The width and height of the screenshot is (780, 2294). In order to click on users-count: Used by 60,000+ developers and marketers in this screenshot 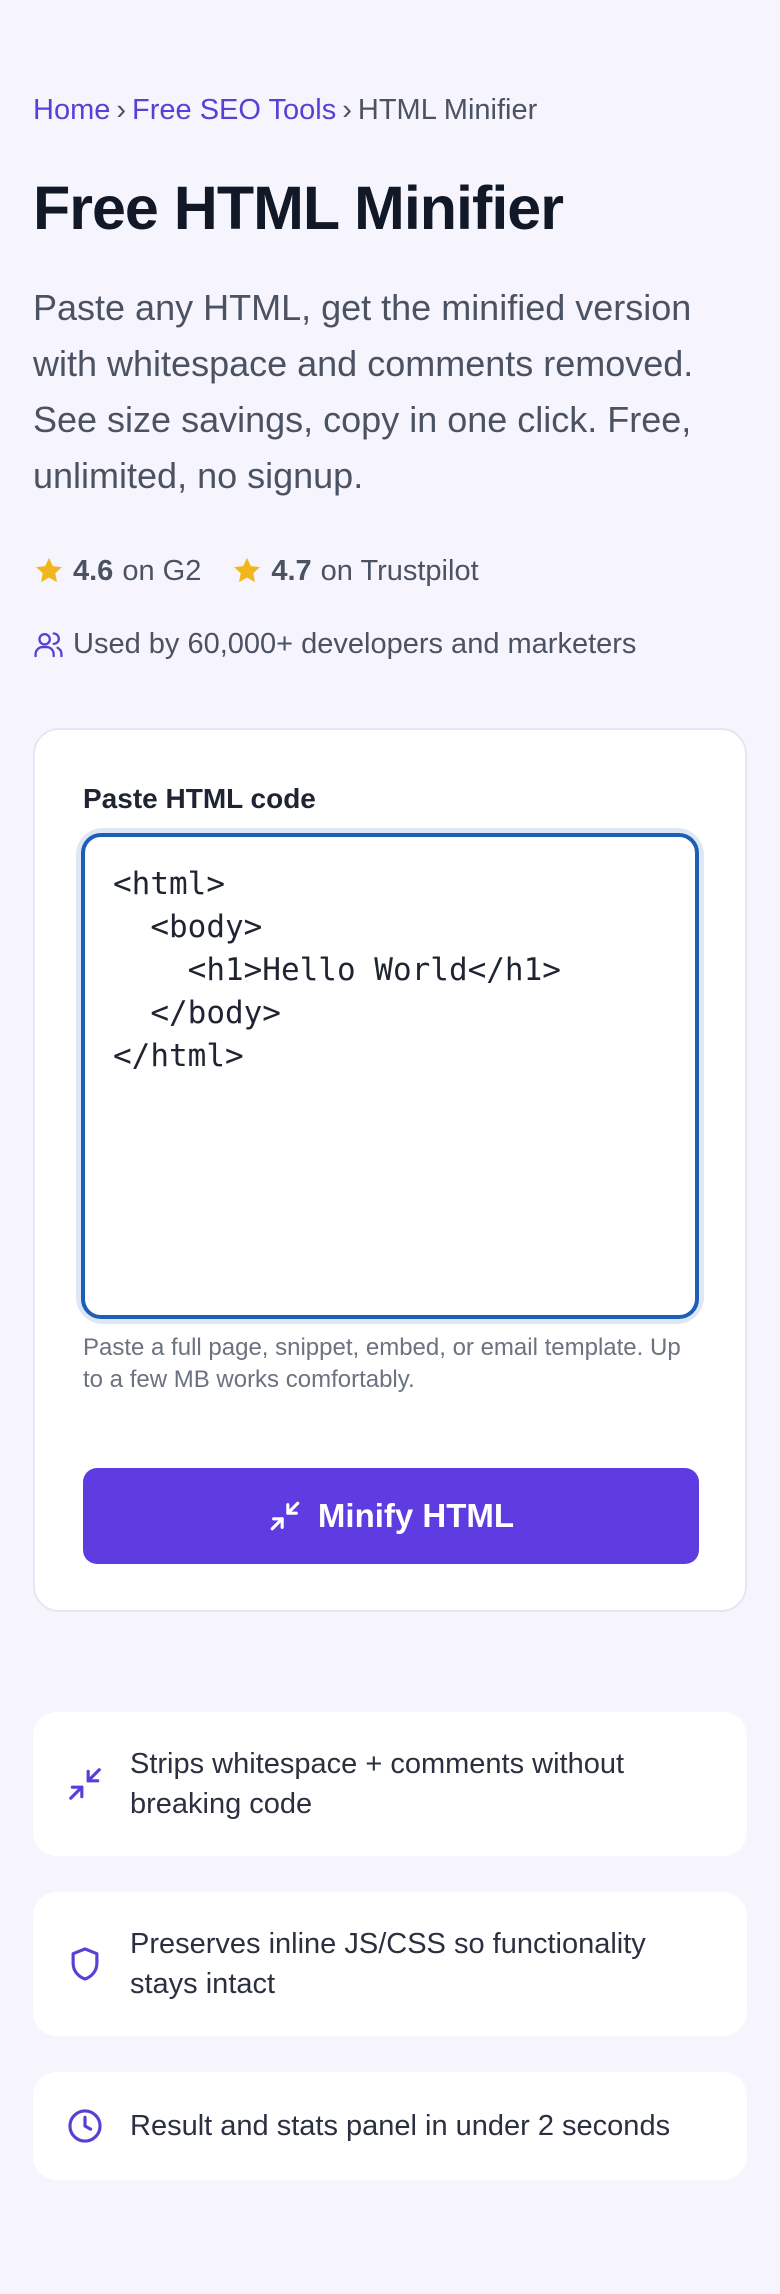, I will do `click(334, 644)`.